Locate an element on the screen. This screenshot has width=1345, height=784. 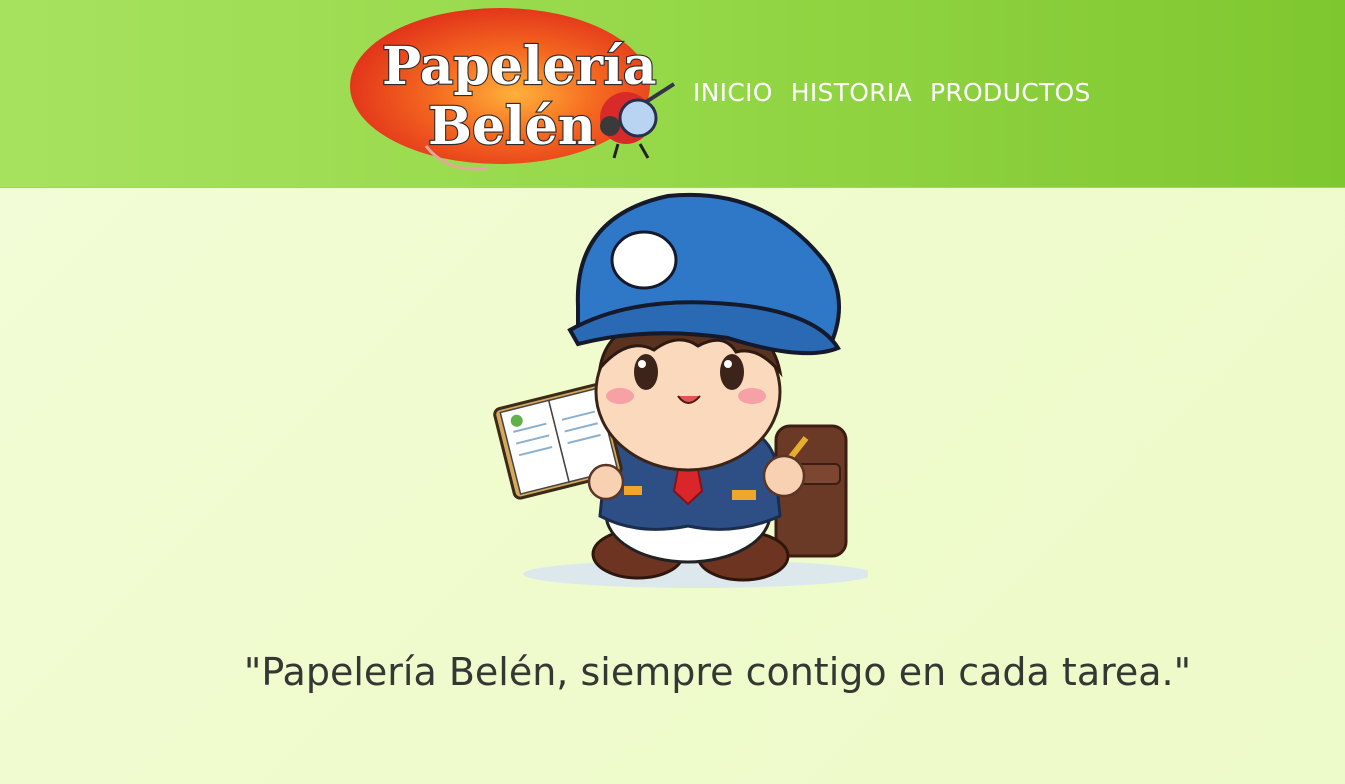
nav-link-historia: HISTORIA is located at coordinates (851, 92).